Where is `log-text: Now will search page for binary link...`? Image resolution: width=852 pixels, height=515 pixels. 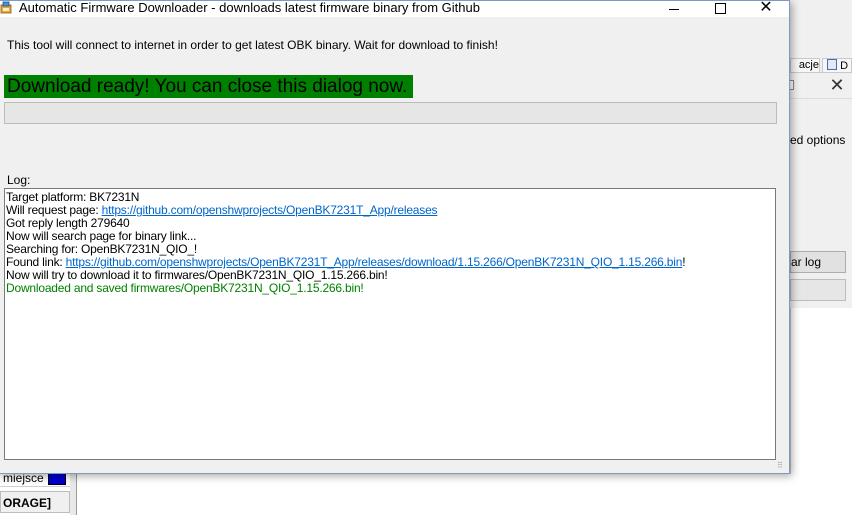
log-text: Now will search page for binary link... is located at coordinates (101, 236).